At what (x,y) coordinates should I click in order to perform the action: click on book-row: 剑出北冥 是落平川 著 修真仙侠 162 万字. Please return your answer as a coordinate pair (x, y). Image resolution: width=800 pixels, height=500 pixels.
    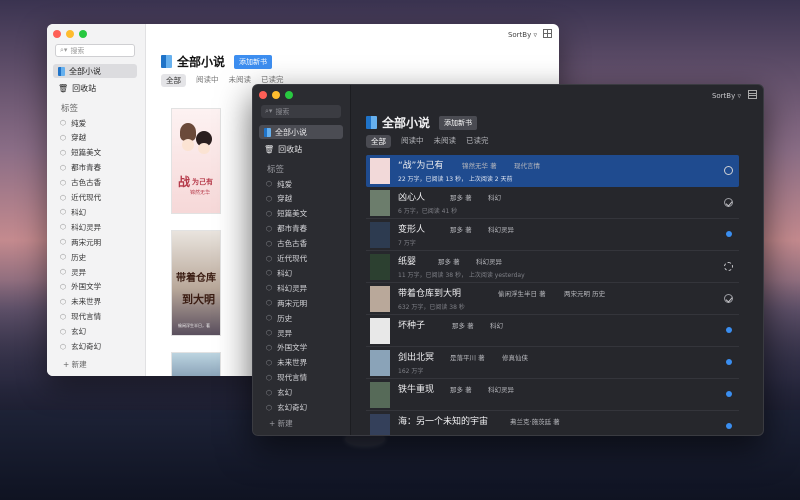
    Looking at the image, I should click on (552, 363).